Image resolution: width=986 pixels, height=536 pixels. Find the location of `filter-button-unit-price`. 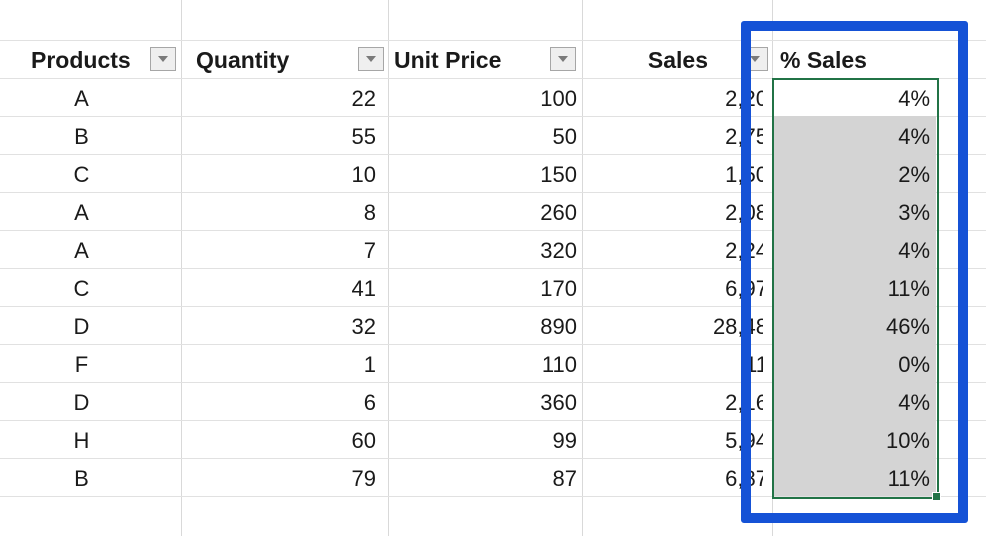

filter-button-unit-price is located at coordinates (563, 59).